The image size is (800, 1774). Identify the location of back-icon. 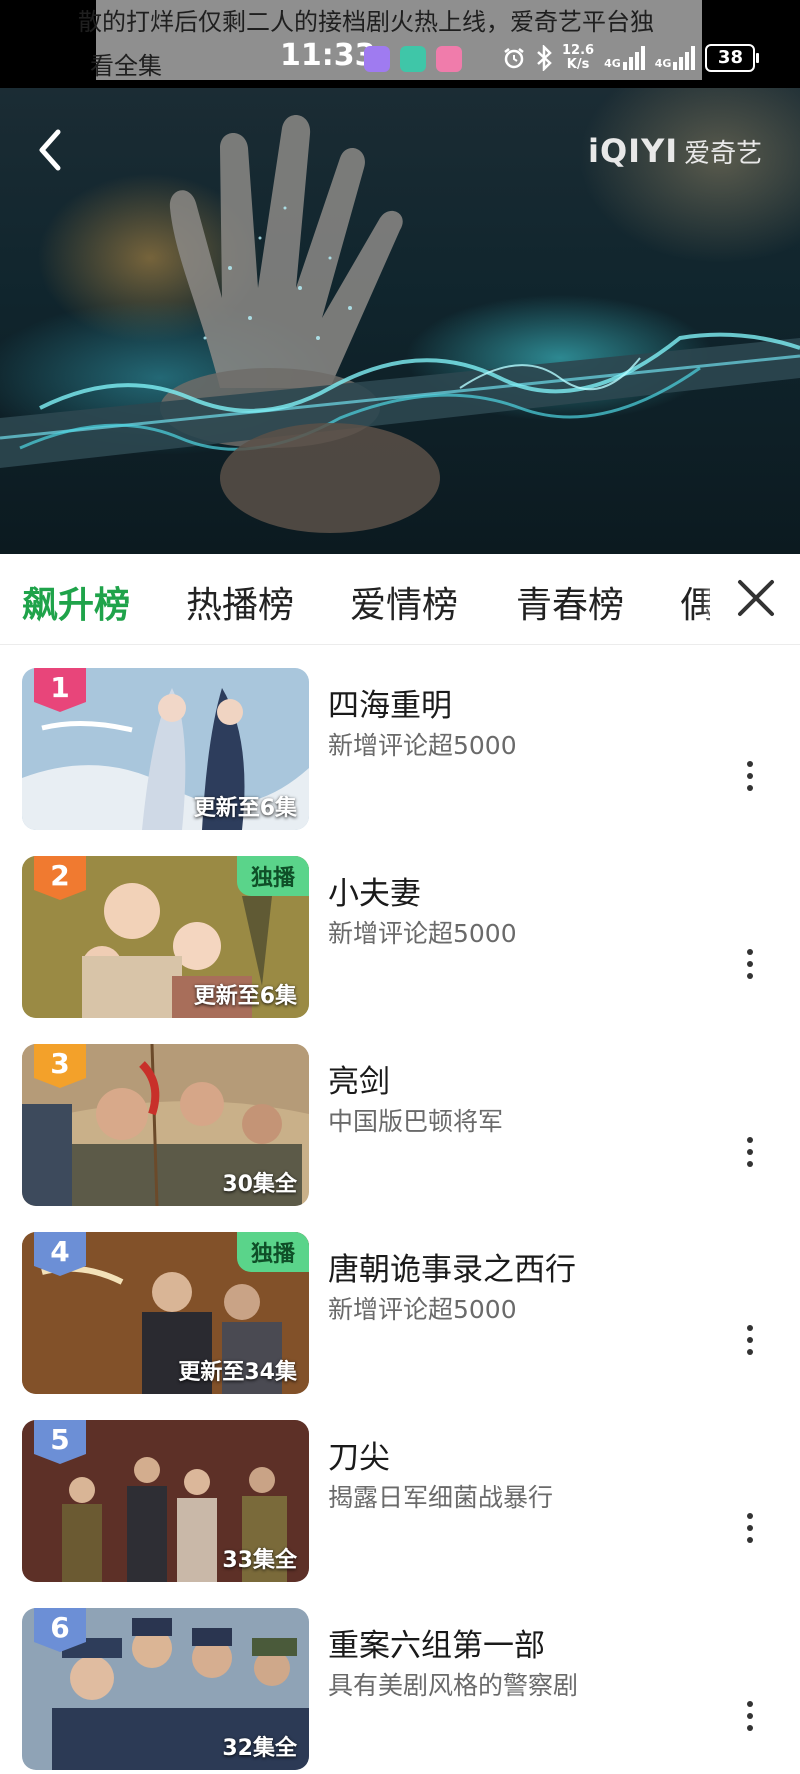
(50, 150).